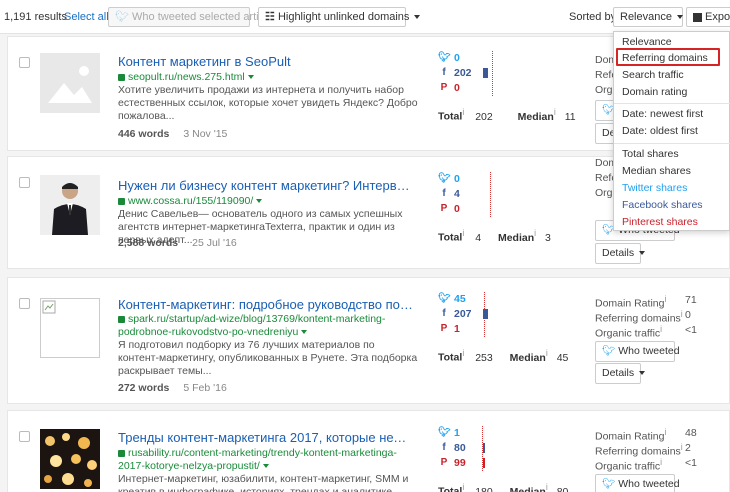 This screenshot has height=492, width=730. What do you see at coordinates (144, 134) in the screenshot?
I see `word-count: 446 words` at bounding box center [144, 134].